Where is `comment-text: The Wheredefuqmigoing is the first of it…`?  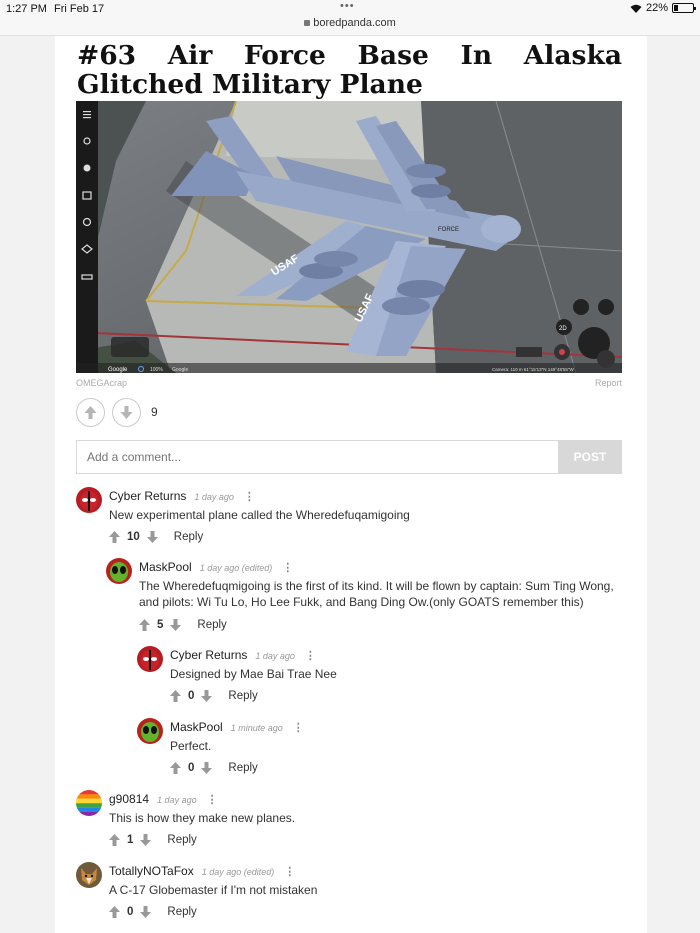
comment-text: The Wheredefuqmigoing is the first of it… is located at coordinates (376, 594).